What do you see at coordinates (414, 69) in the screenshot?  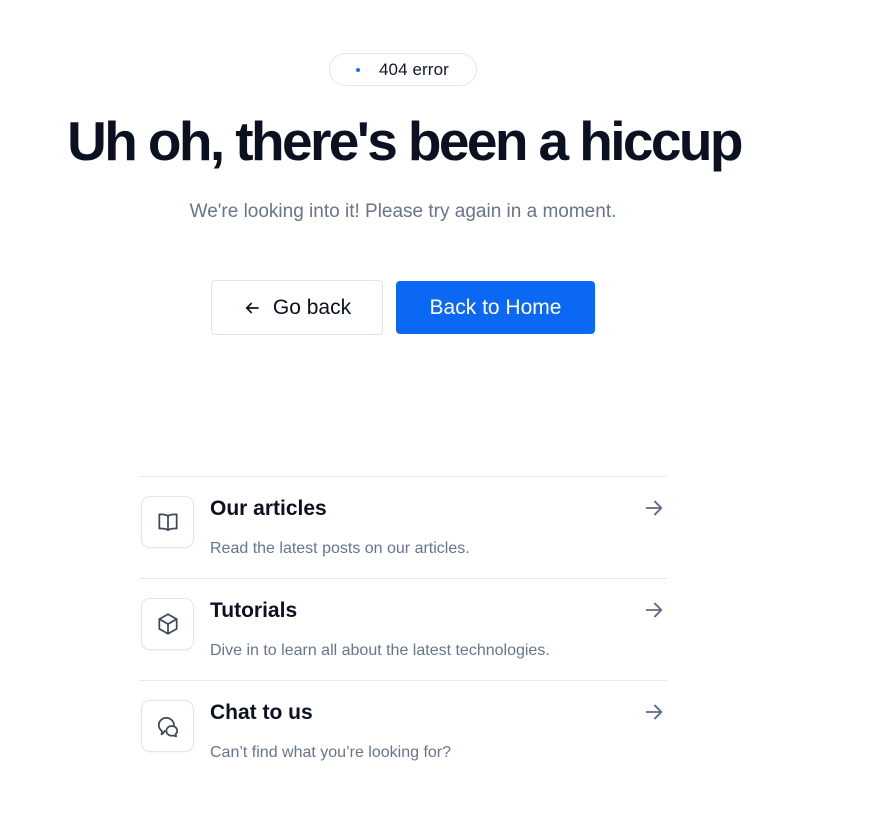 I see `error-badge-label: 404 error` at bounding box center [414, 69].